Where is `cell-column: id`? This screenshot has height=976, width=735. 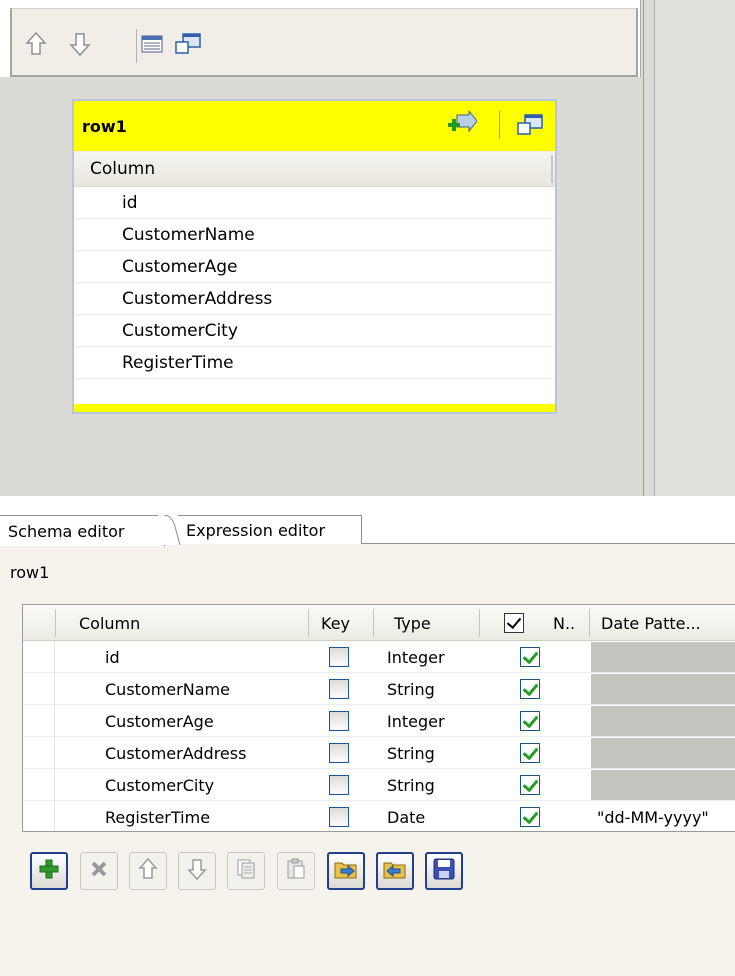 cell-column: id is located at coordinates (112, 657).